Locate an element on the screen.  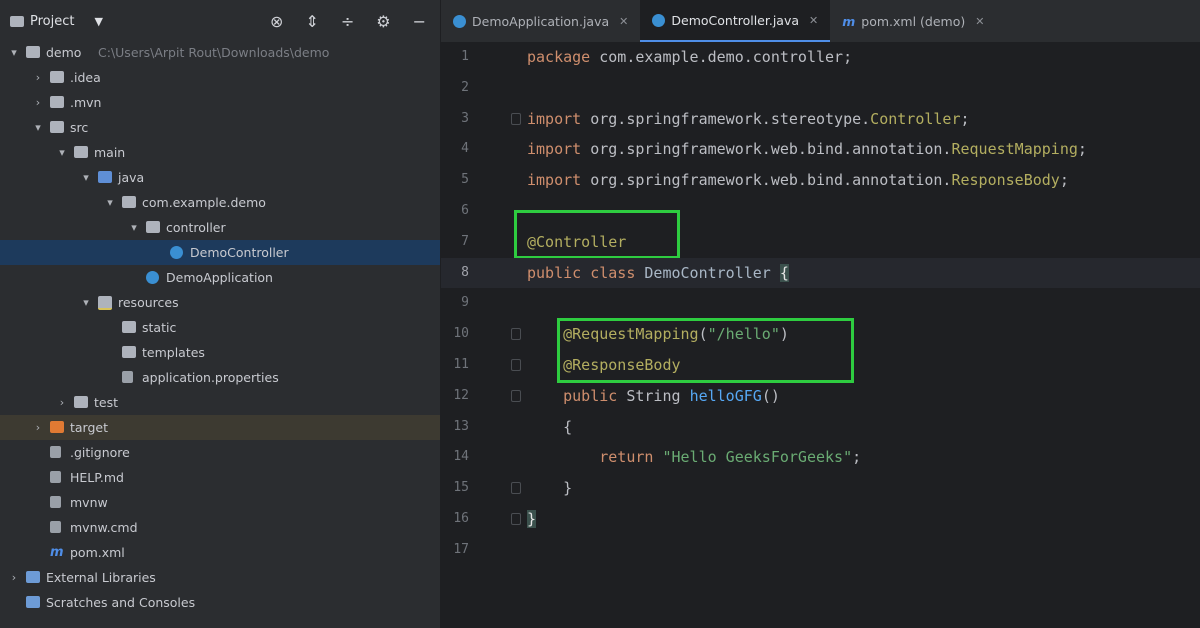
tab-demoapplication-java: DemoApplication.java ✕ is located at coordinates (540, 21).